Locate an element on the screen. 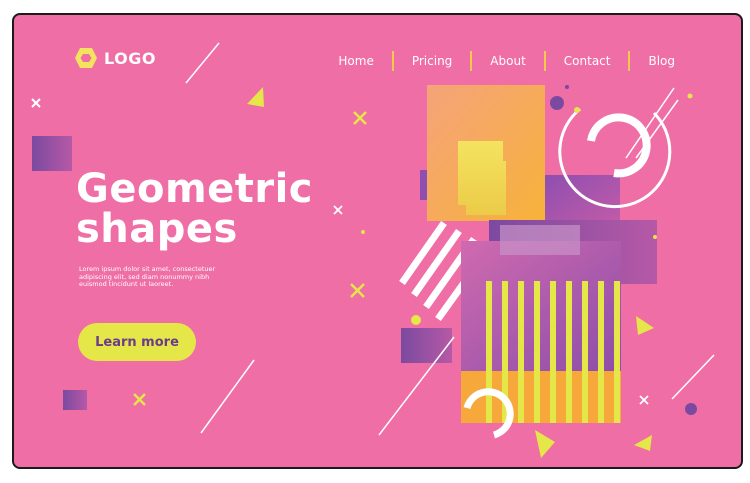  learn-more-button: Learn more is located at coordinates (137, 342).